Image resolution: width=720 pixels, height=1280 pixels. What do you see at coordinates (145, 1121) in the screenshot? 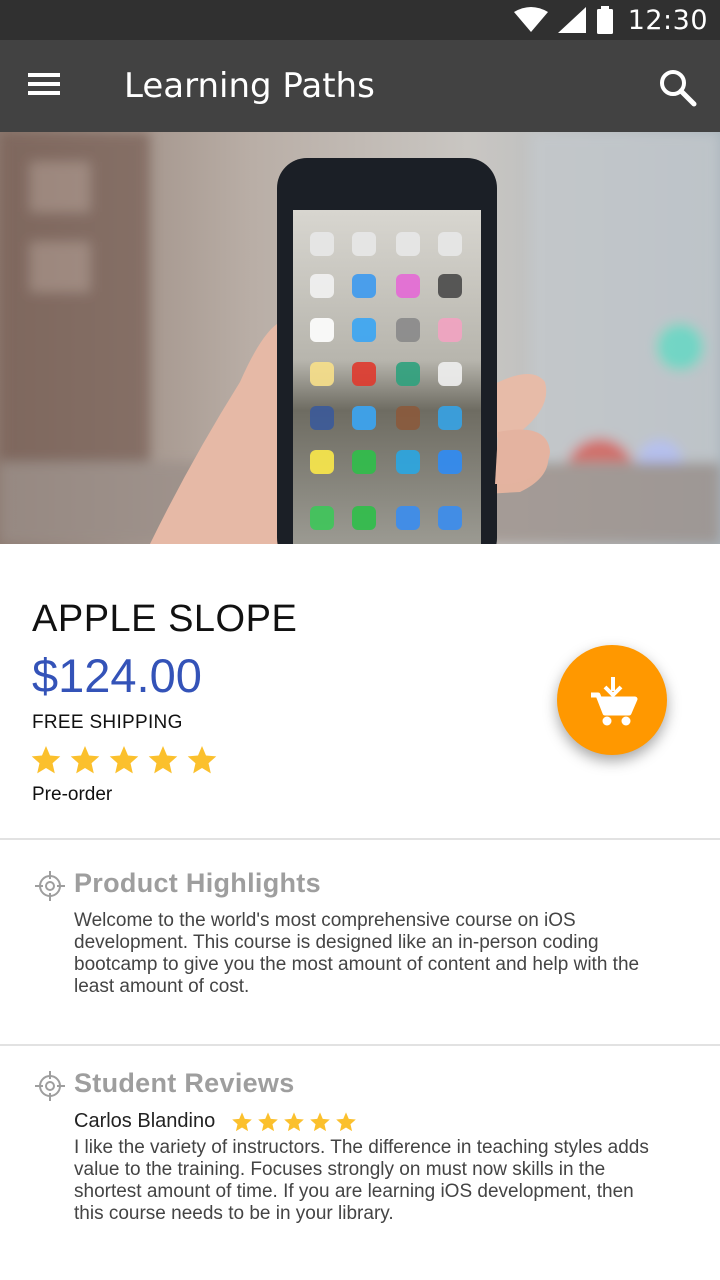
I see `reviewer-name: Carlos Blandino` at bounding box center [145, 1121].